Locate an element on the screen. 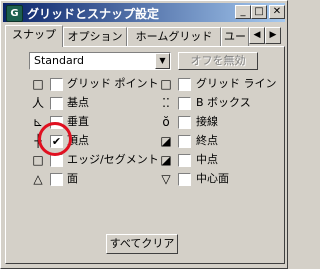  pivot-label: 基点 is located at coordinates (78, 102).